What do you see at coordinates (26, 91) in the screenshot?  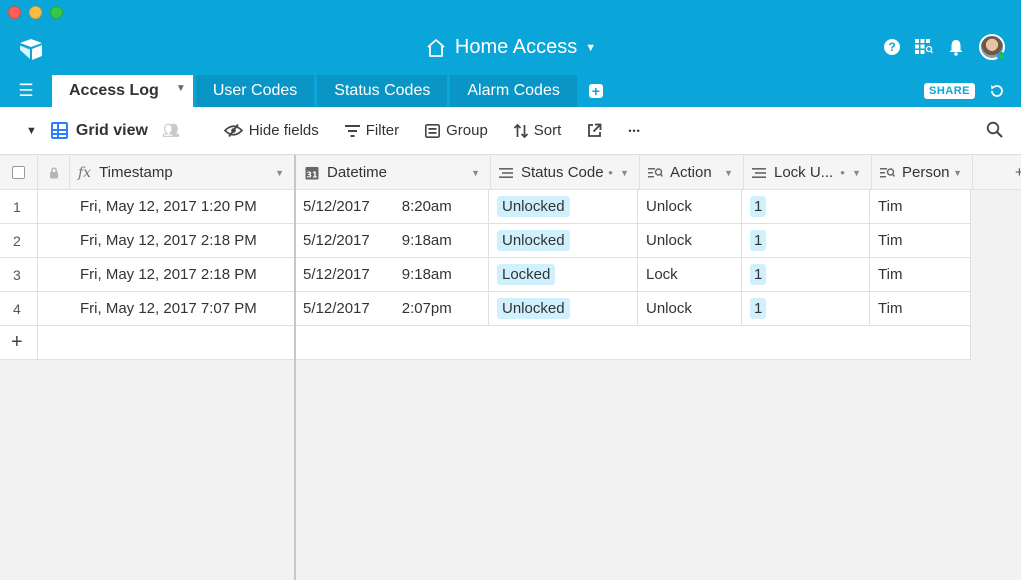 I see `hamburger-menu-icon: ☰` at bounding box center [26, 91].